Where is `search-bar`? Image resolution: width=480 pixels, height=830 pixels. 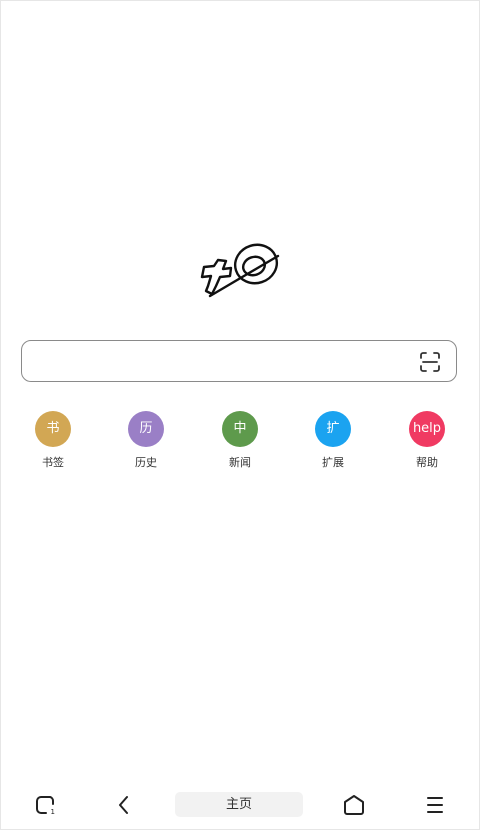 search-bar is located at coordinates (239, 361).